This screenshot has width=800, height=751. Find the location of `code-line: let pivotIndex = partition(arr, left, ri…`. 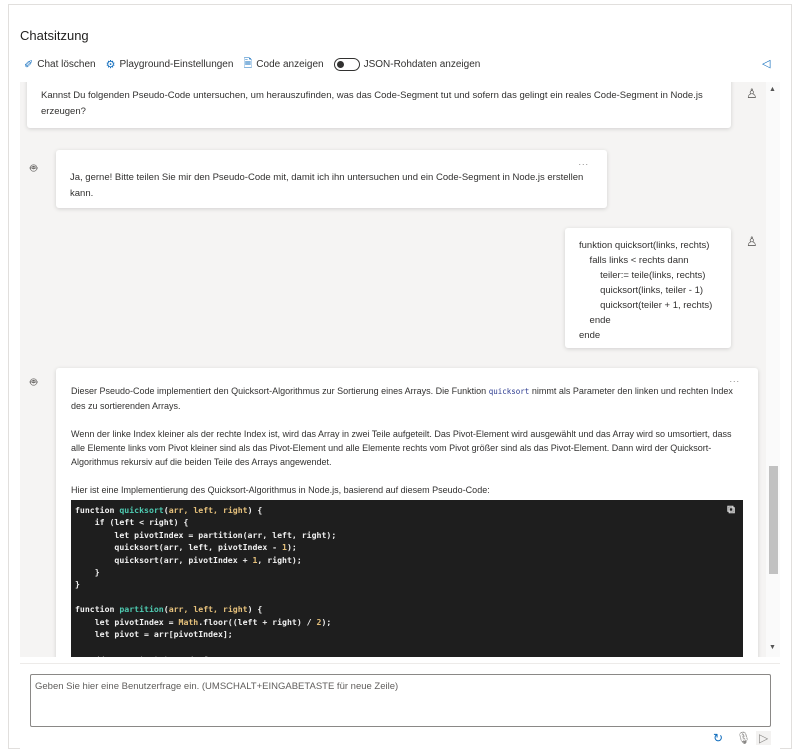

code-line: let pivotIndex = partition(arr, left, ri… is located at coordinates (206, 534).